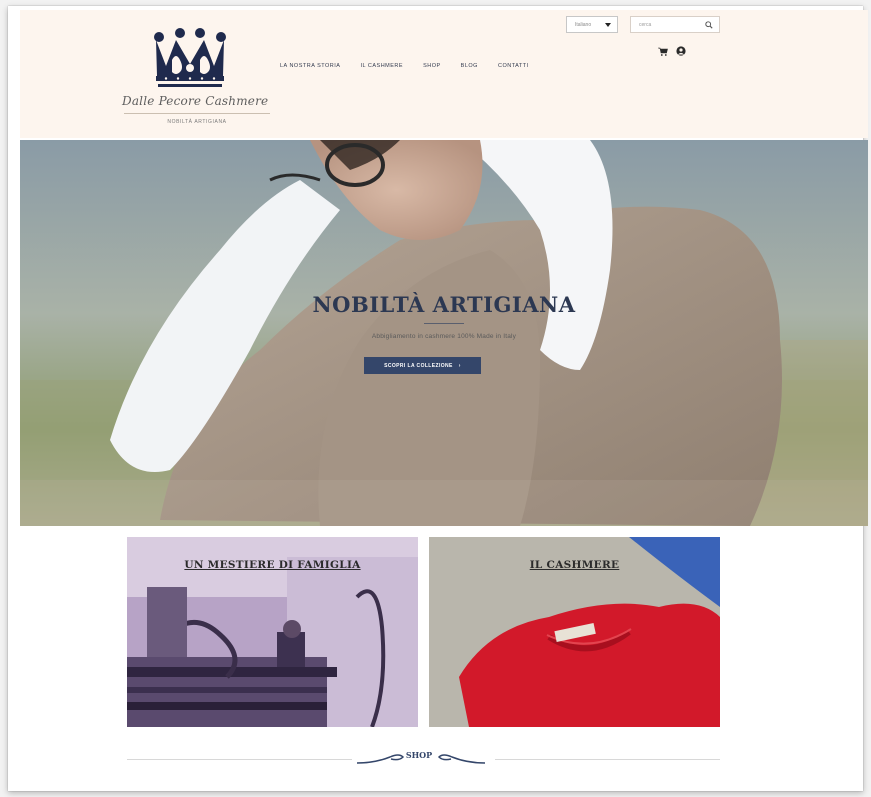 The height and width of the screenshot is (797, 871). I want to click on divider-line-left, so click(239, 759).